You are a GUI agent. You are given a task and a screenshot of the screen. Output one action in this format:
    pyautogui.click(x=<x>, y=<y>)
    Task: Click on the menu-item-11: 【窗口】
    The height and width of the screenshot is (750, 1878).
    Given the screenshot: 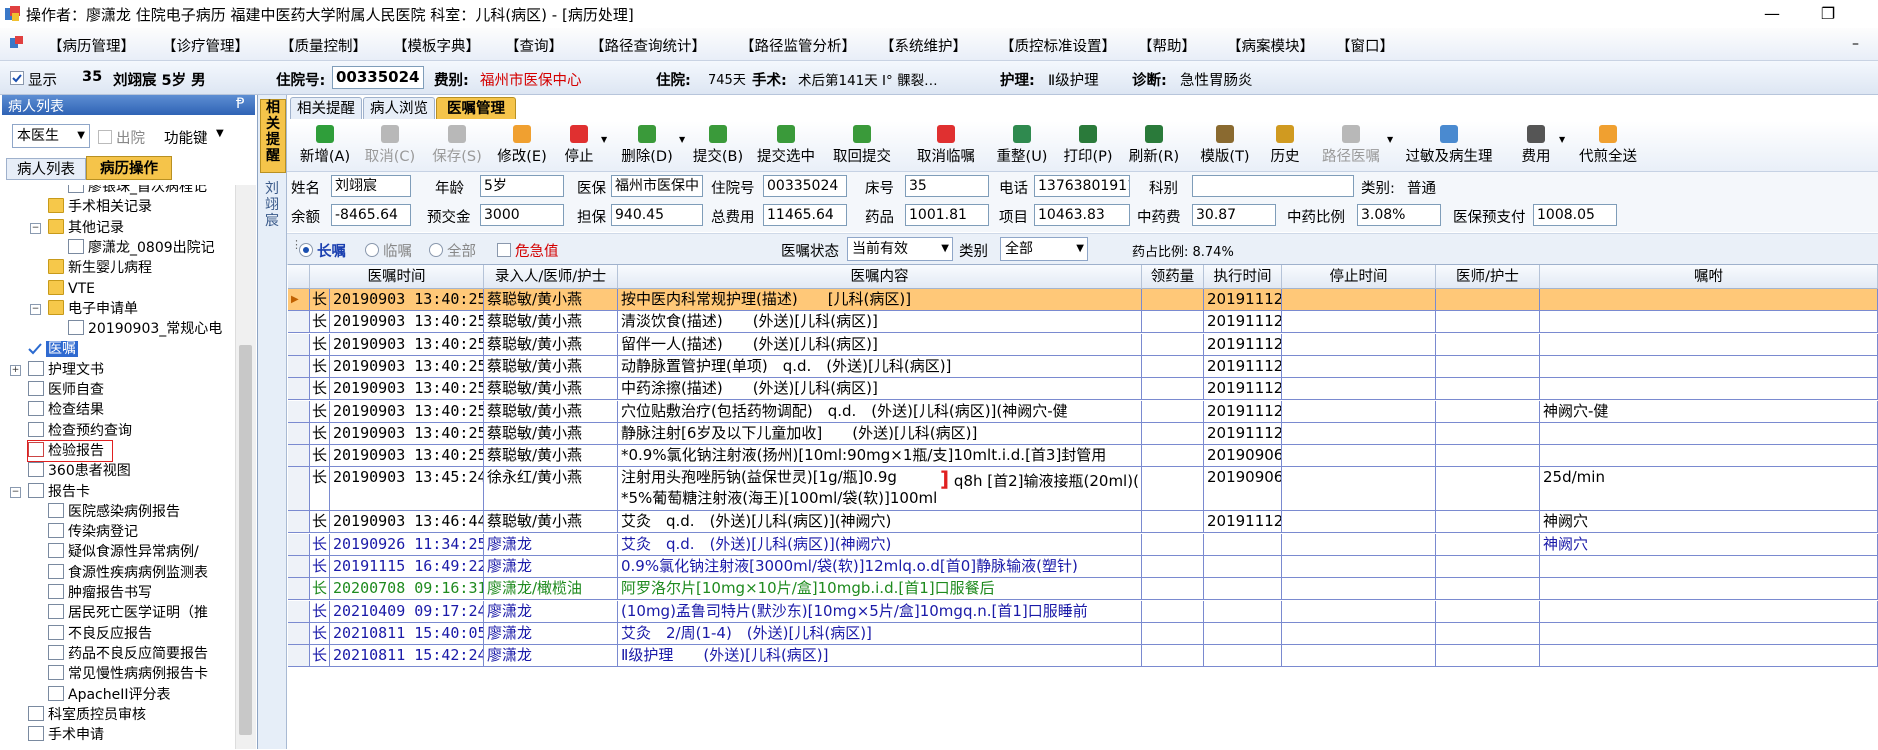 What is the action you would take?
    pyautogui.click(x=1365, y=45)
    